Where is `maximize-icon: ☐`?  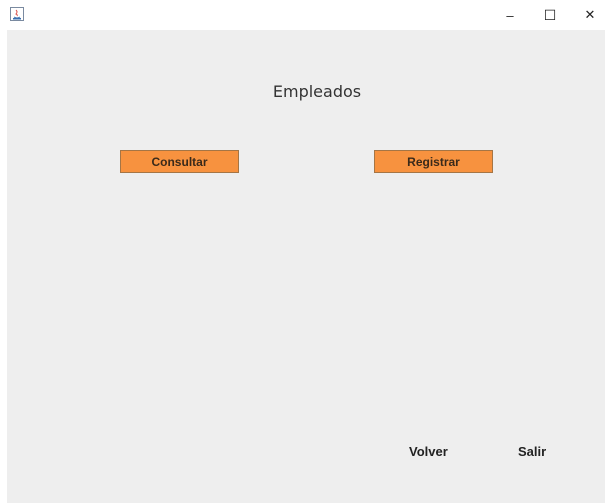
maximize-icon: ☐ is located at coordinates (550, 14).